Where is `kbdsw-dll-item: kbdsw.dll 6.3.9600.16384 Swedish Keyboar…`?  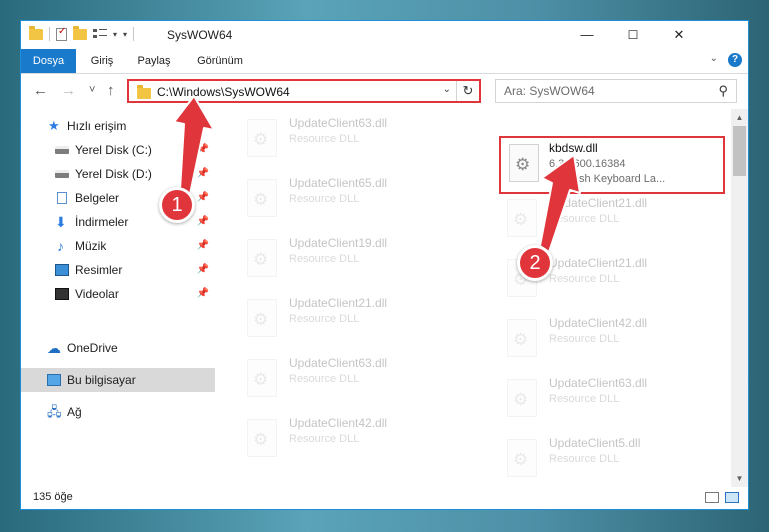
kbdsw-dll-item: kbdsw.dll 6.3.9600.16384 Swedish Keyboar… is located at coordinates (612, 165).